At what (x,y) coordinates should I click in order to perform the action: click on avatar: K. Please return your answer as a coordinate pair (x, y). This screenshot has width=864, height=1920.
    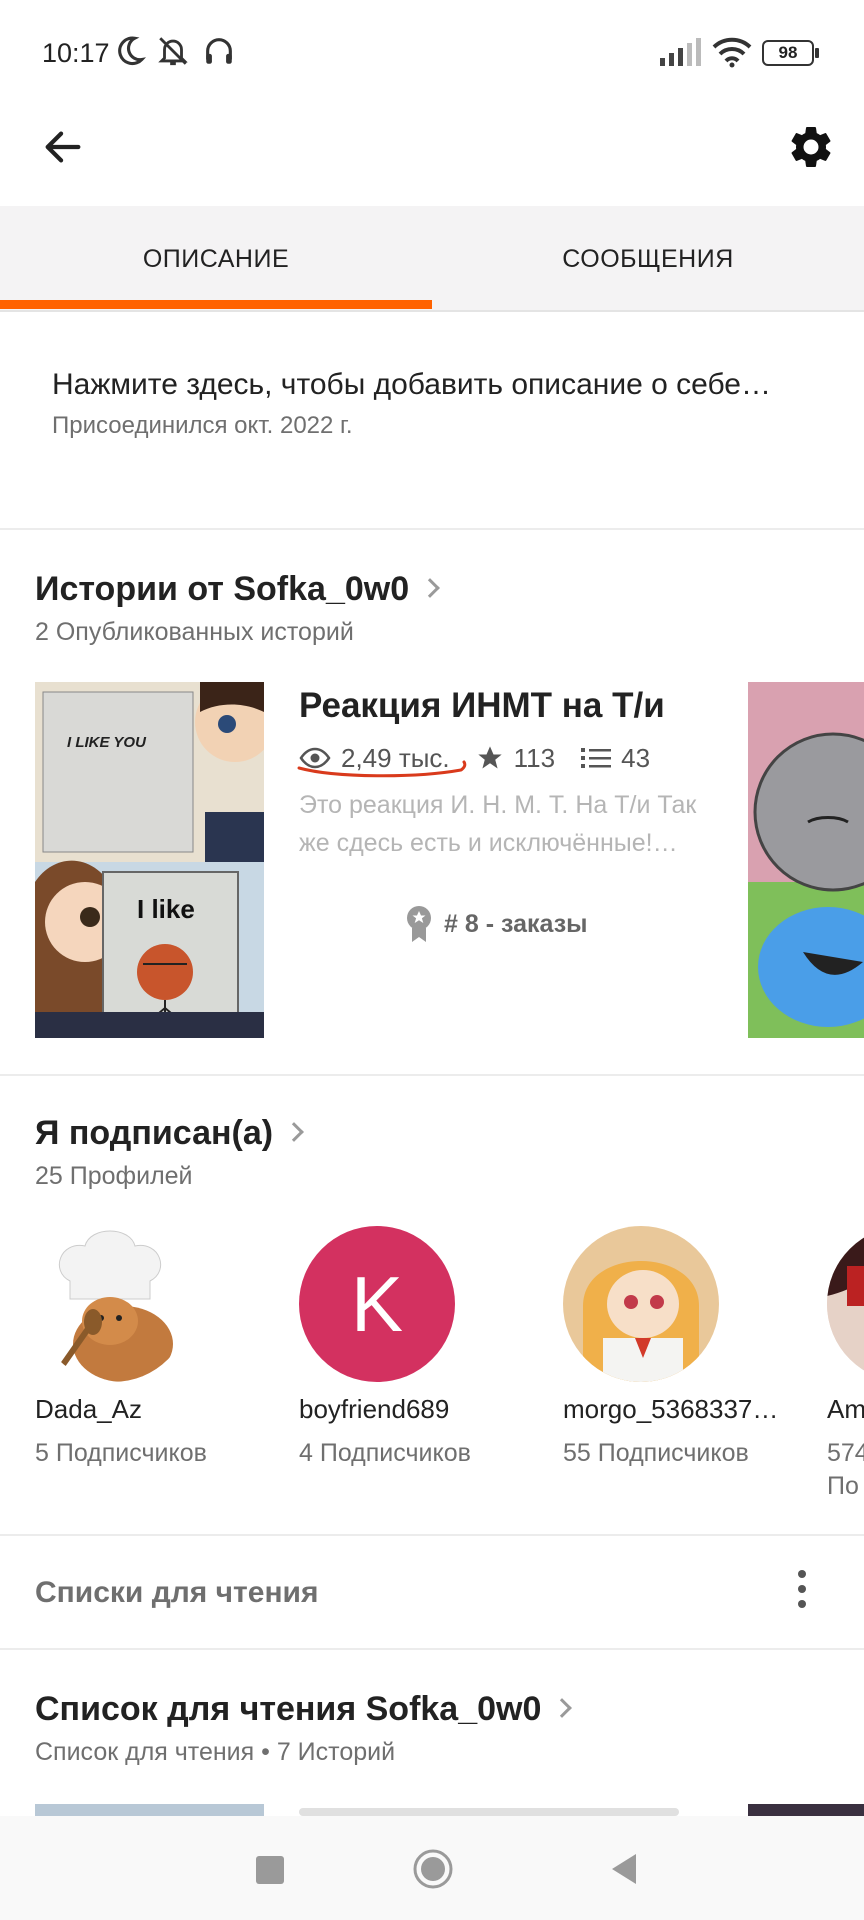
    Looking at the image, I should click on (377, 1304).